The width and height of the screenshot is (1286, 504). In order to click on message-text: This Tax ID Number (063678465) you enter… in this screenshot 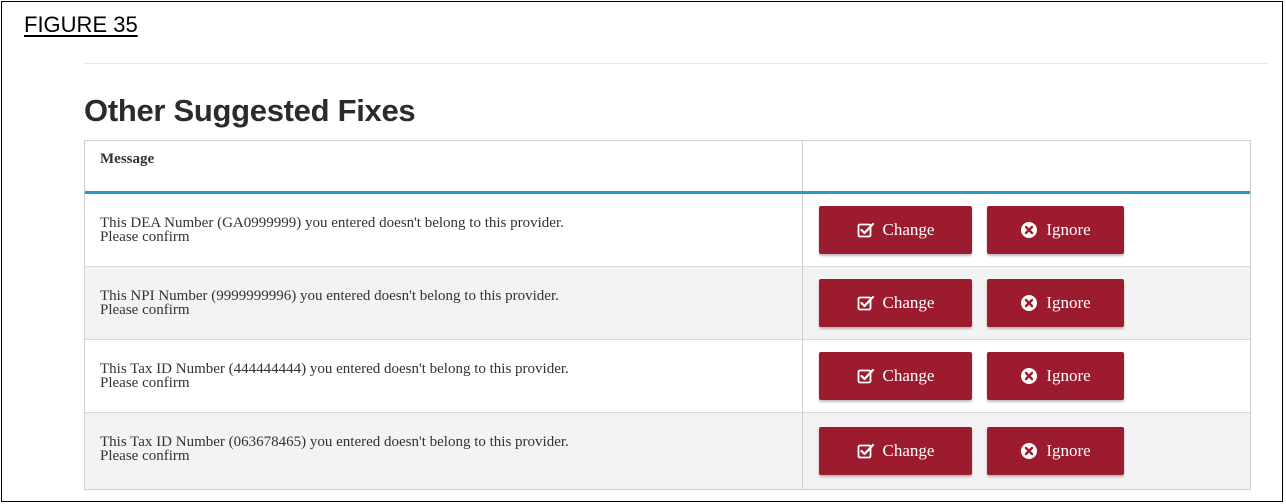, I will do `click(334, 442)`.